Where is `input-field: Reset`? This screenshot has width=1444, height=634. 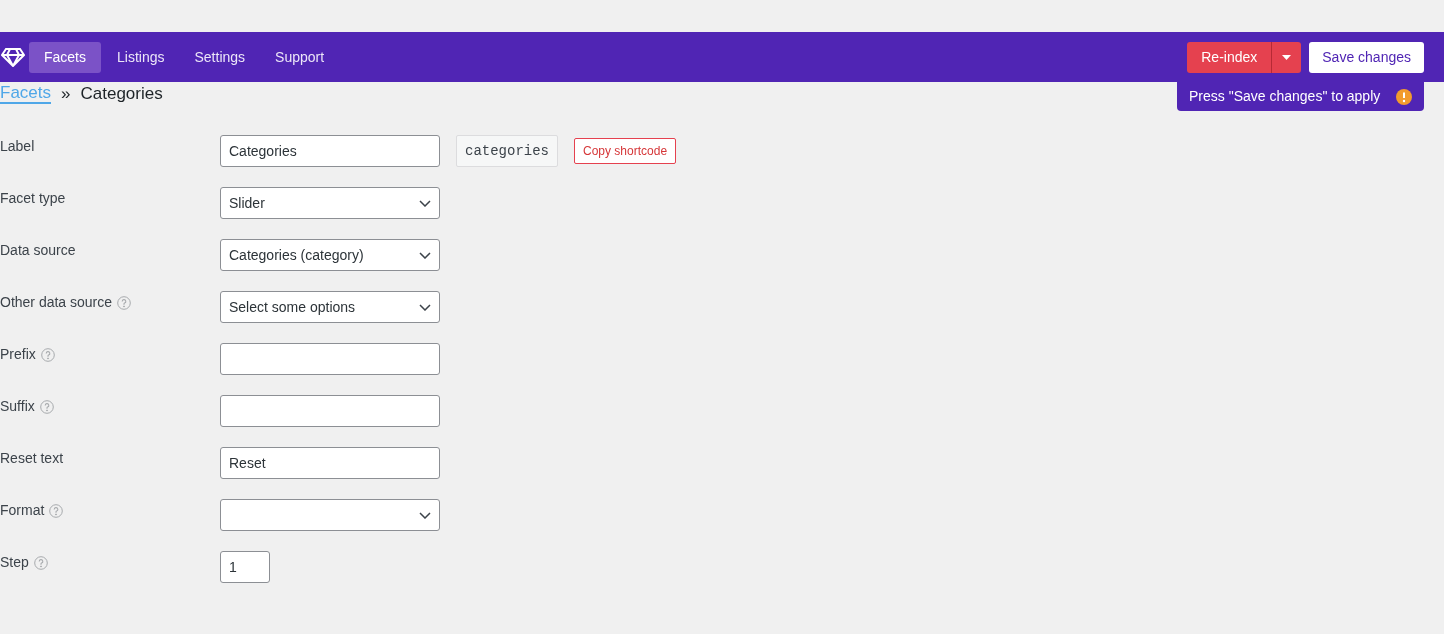 input-field: Reset is located at coordinates (330, 463).